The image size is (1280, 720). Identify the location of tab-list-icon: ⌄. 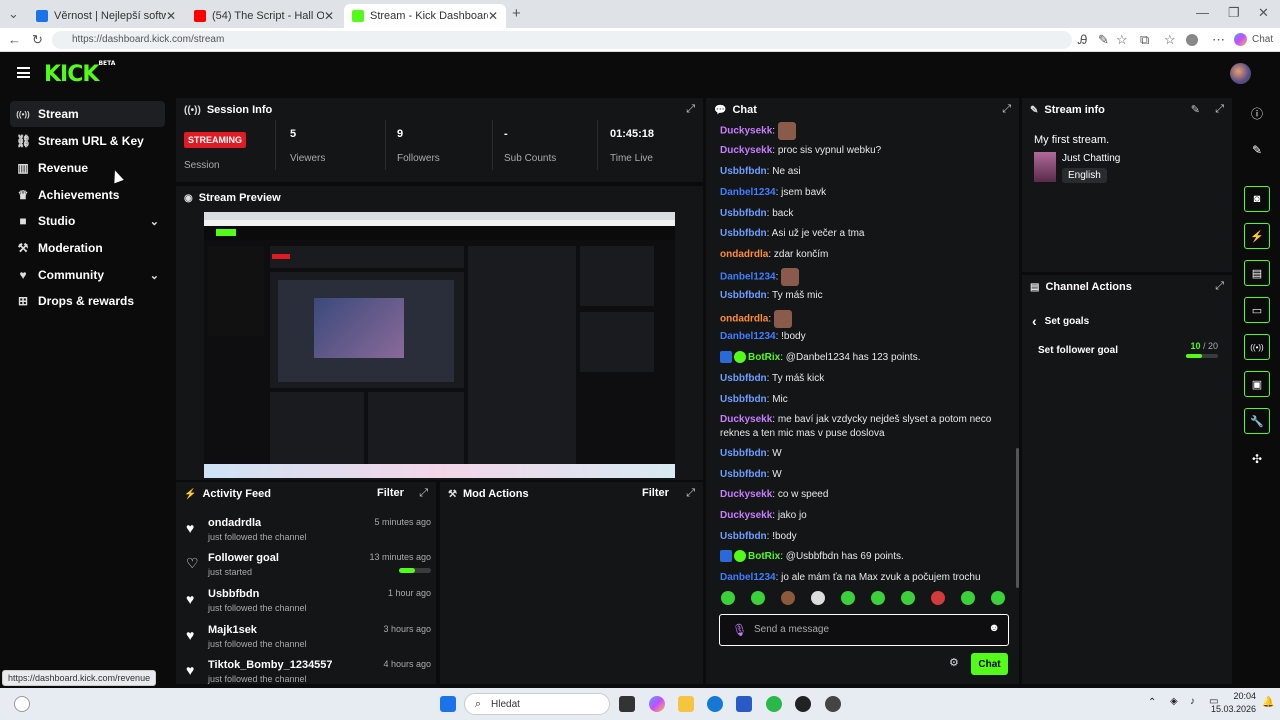
(13, 14).